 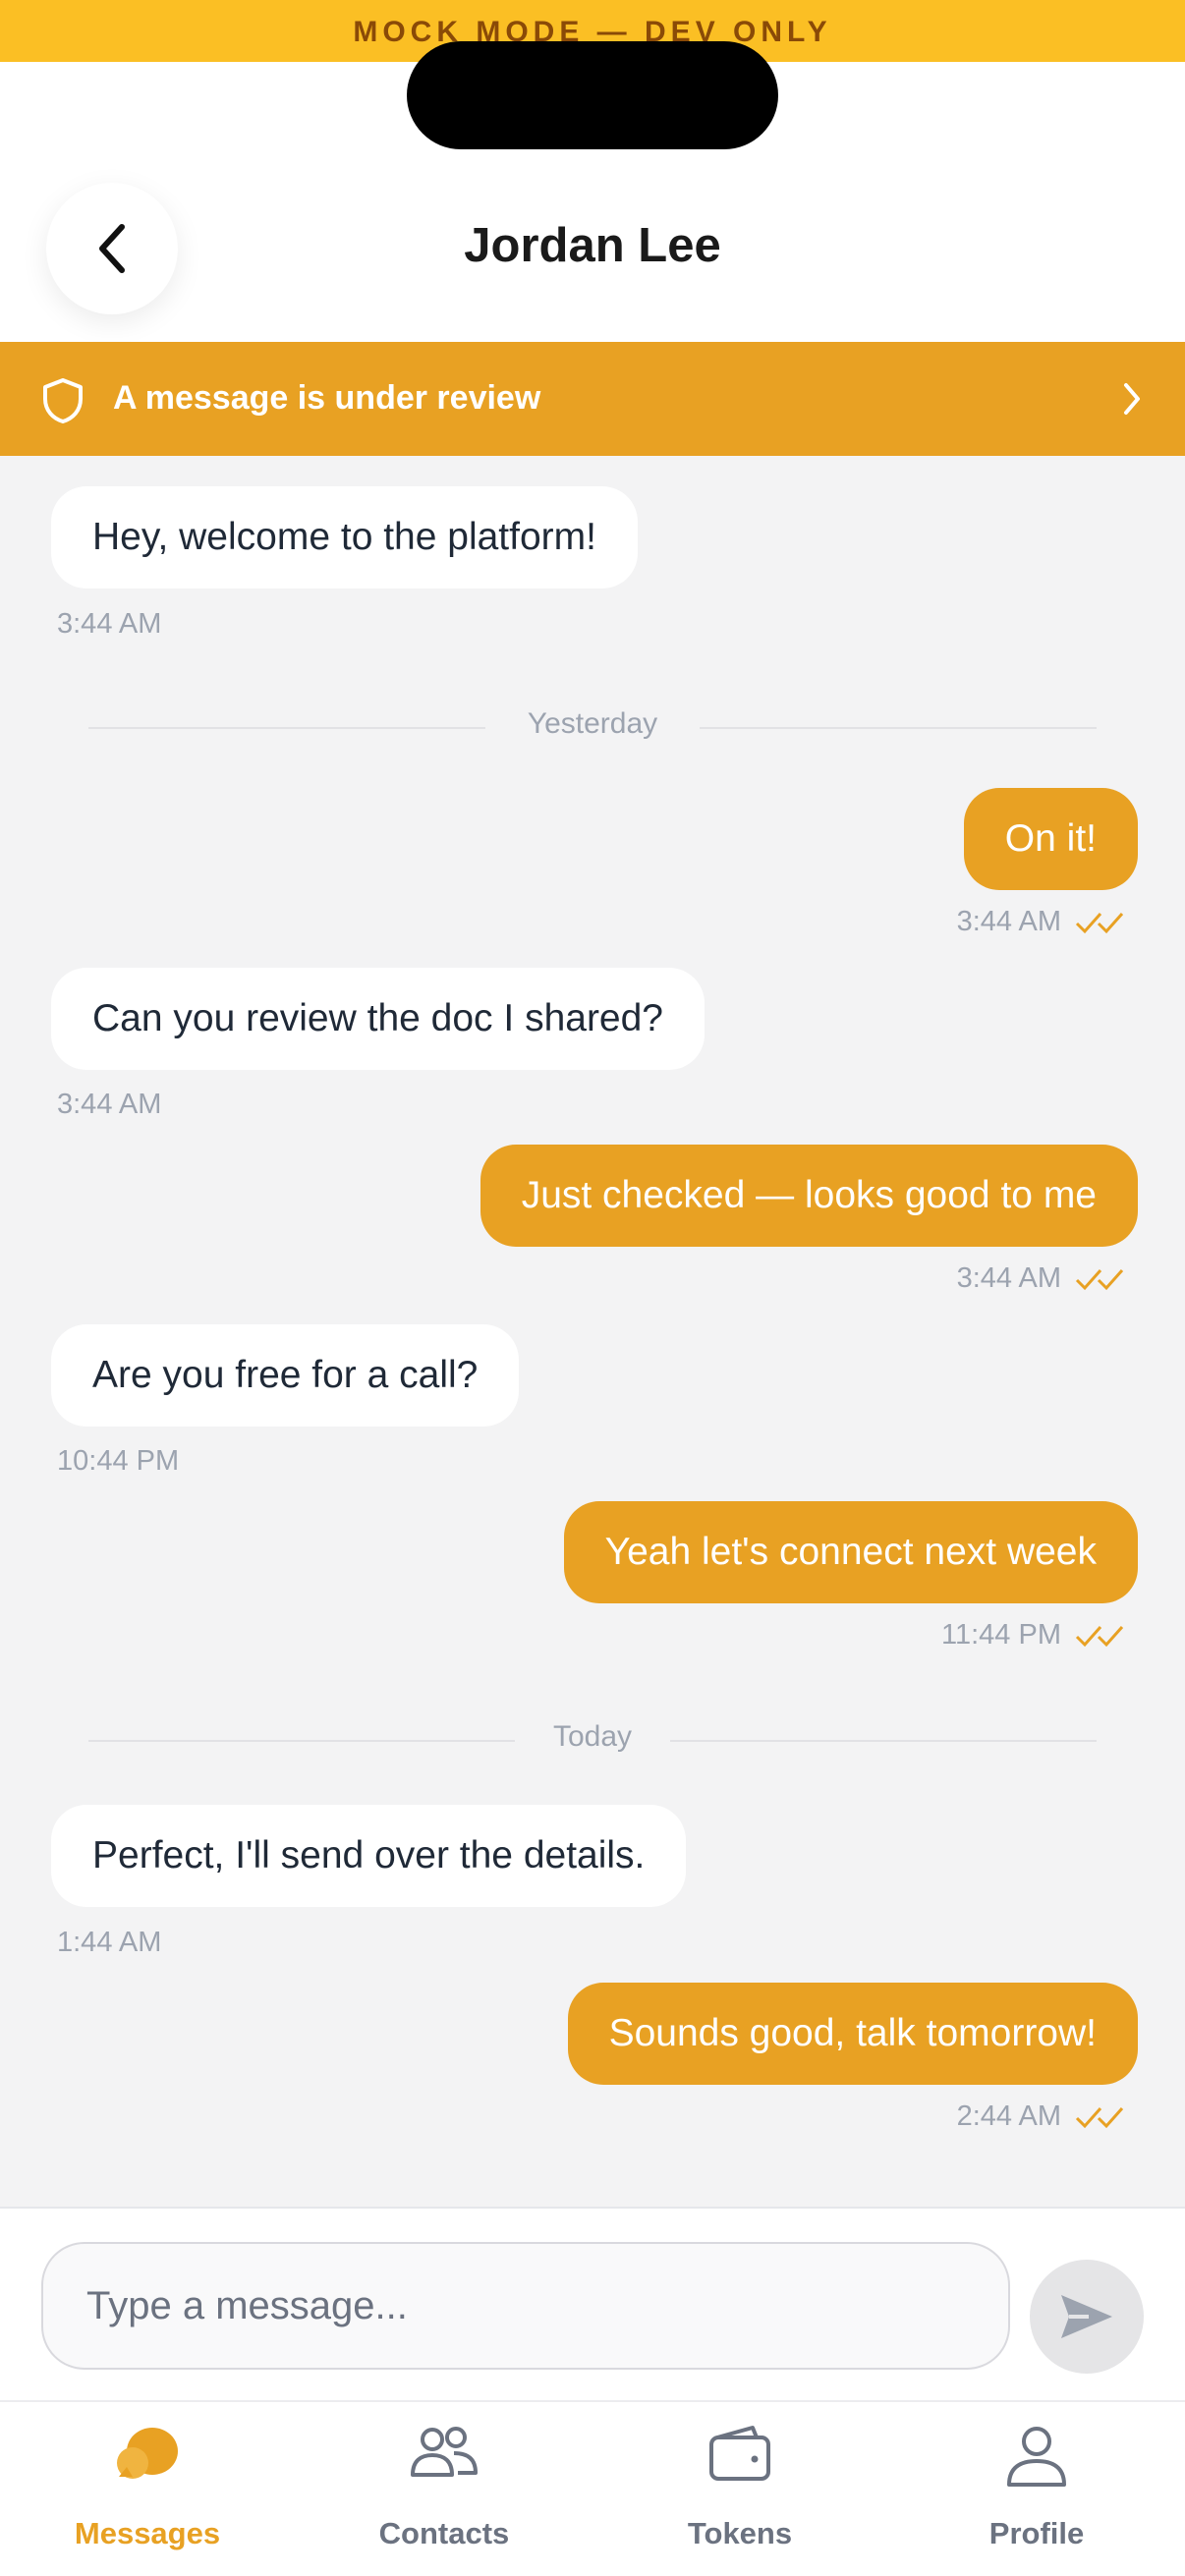 What do you see at coordinates (327, 398) in the screenshot?
I see `review-banner-text: A message is under review` at bounding box center [327, 398].